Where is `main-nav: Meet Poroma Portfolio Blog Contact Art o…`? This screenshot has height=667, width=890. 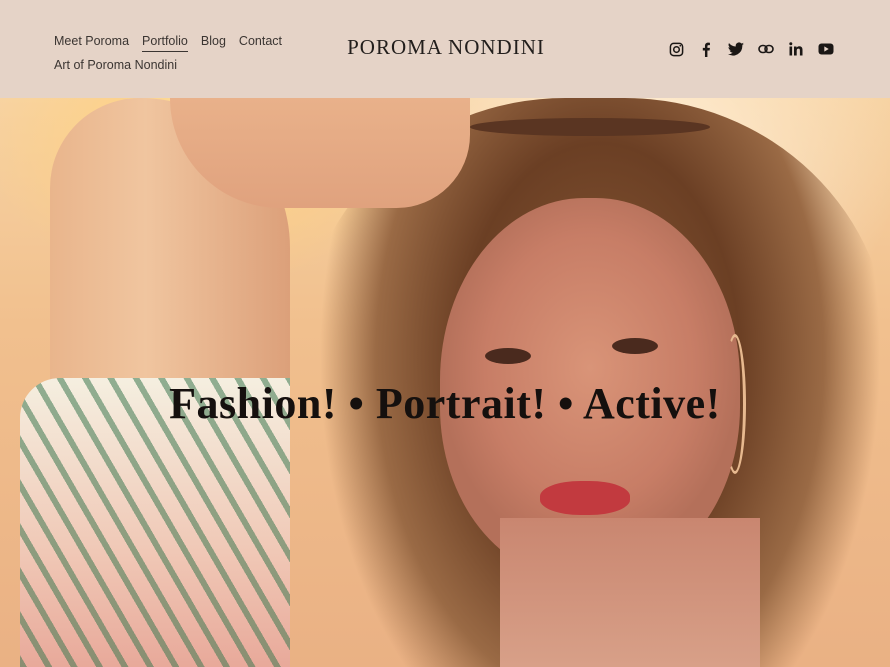
main-nav: Meet Poroma Portfolio Blog Contact Art o… is located at coordinates (174, 53).